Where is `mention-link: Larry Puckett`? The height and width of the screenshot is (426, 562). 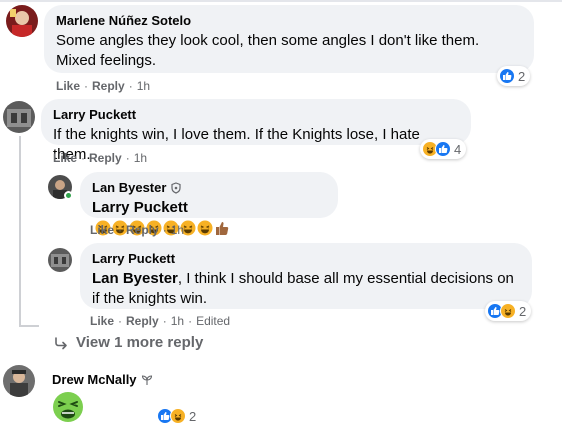
mention-link: Larry Puckett is located at coordinates (140, 207).